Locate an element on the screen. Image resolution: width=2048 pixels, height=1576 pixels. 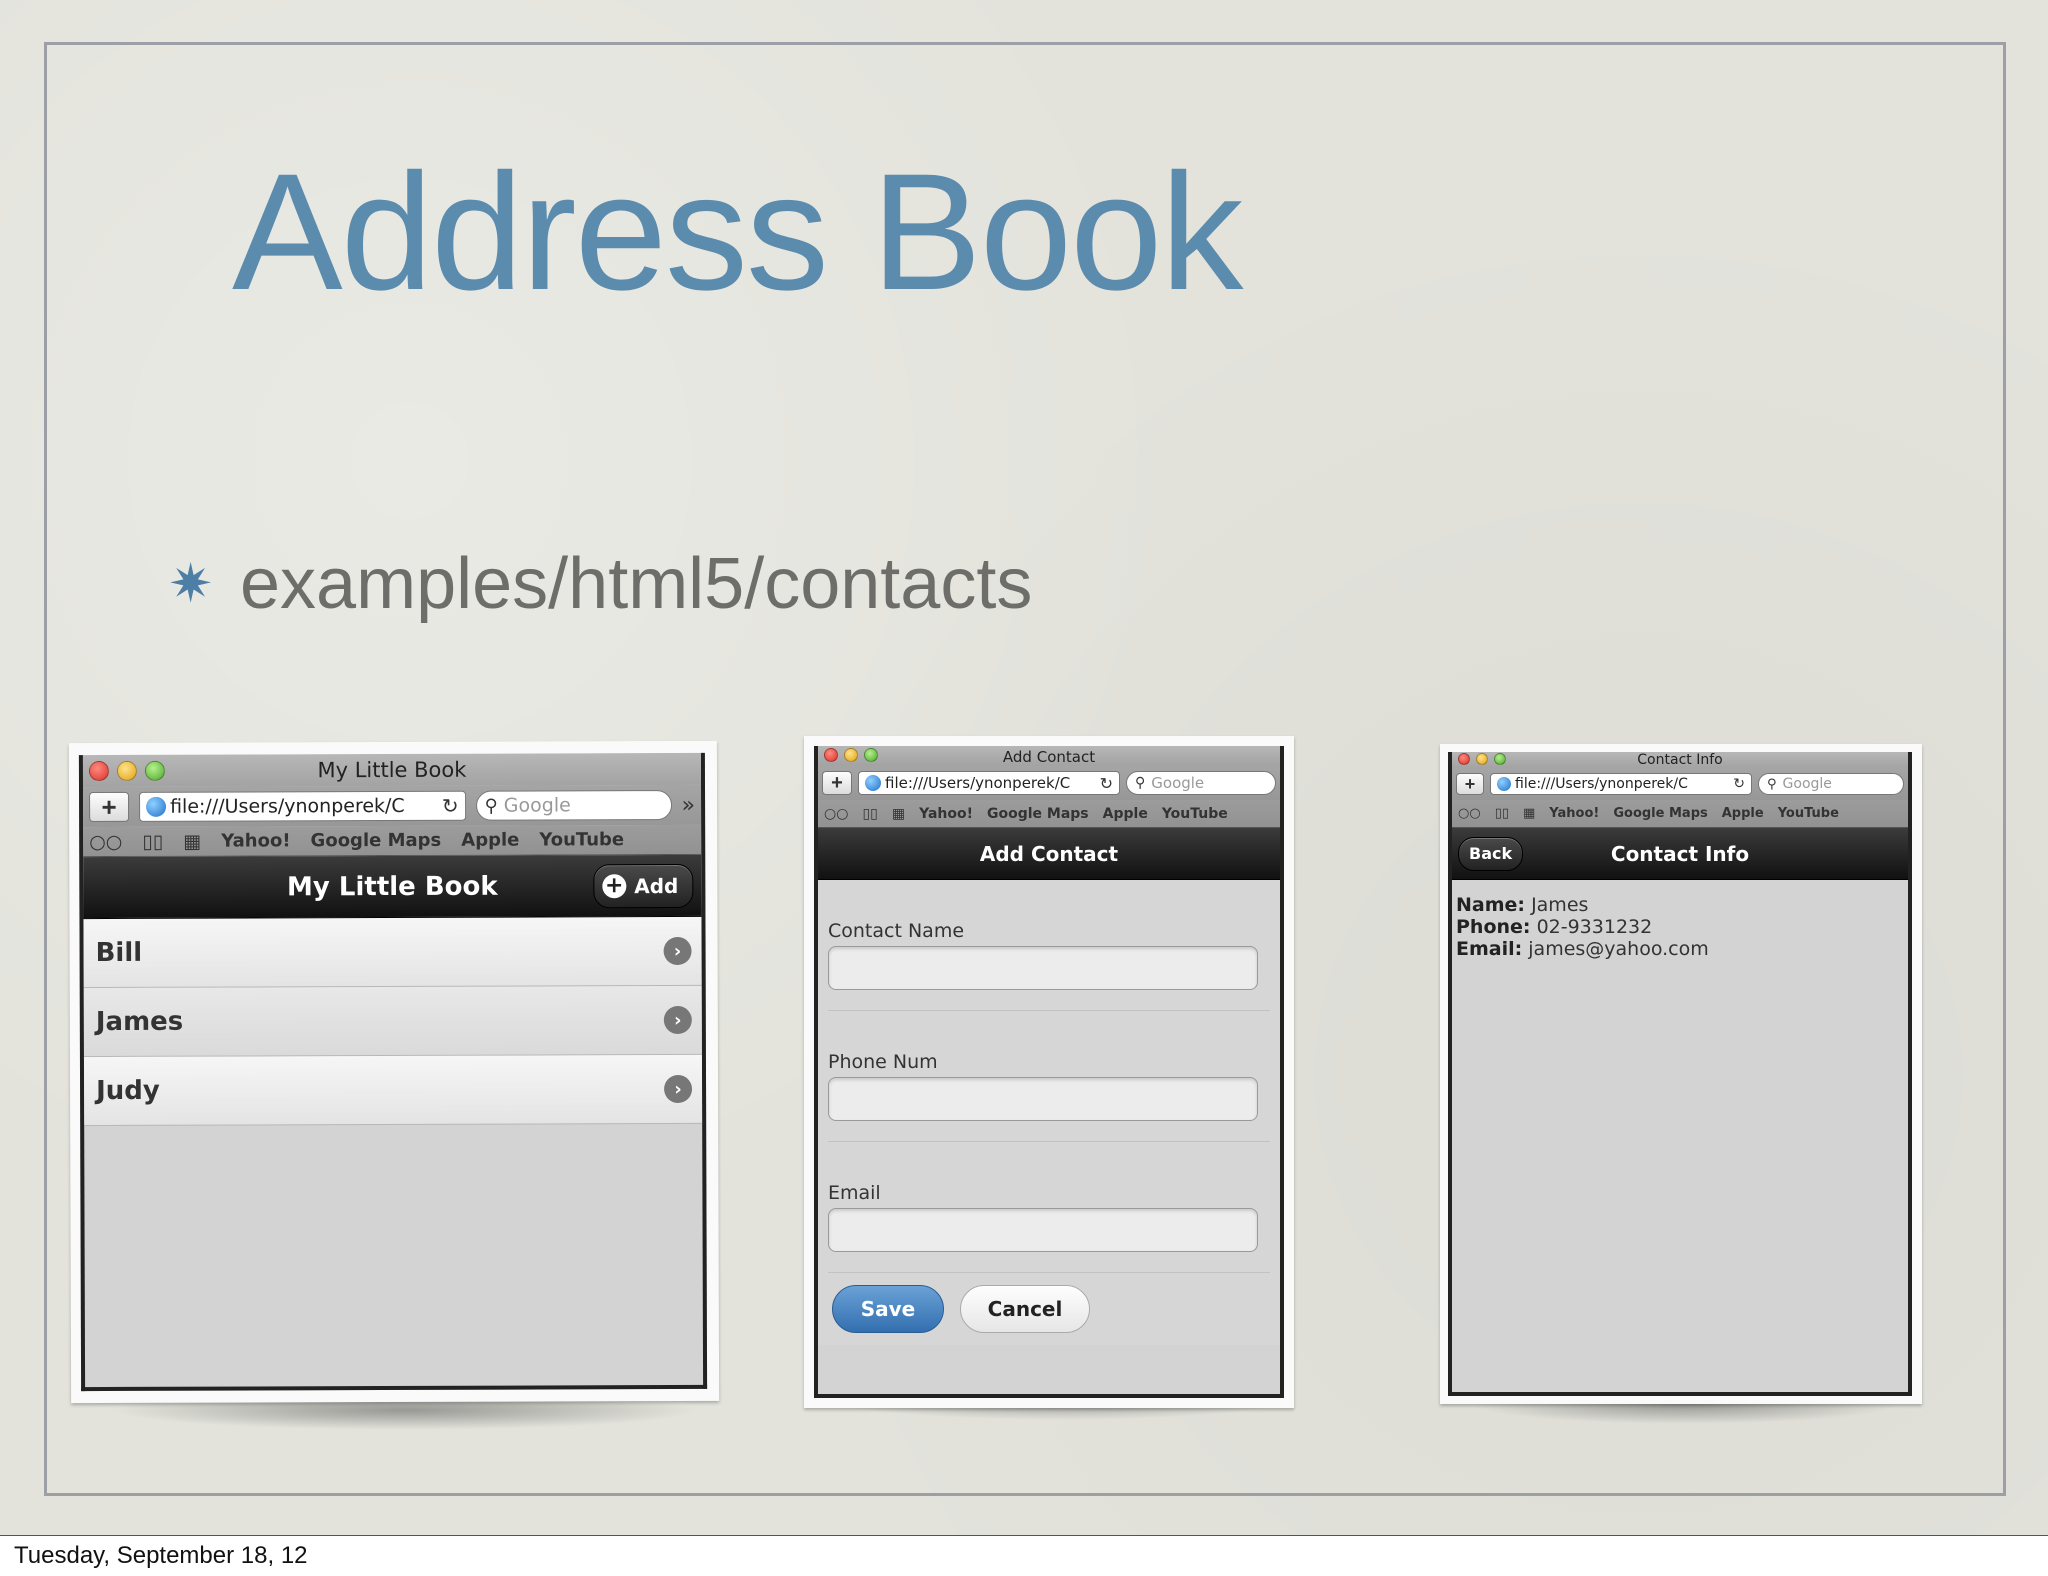
detail-value: James is located at coordinates (1560, 905).